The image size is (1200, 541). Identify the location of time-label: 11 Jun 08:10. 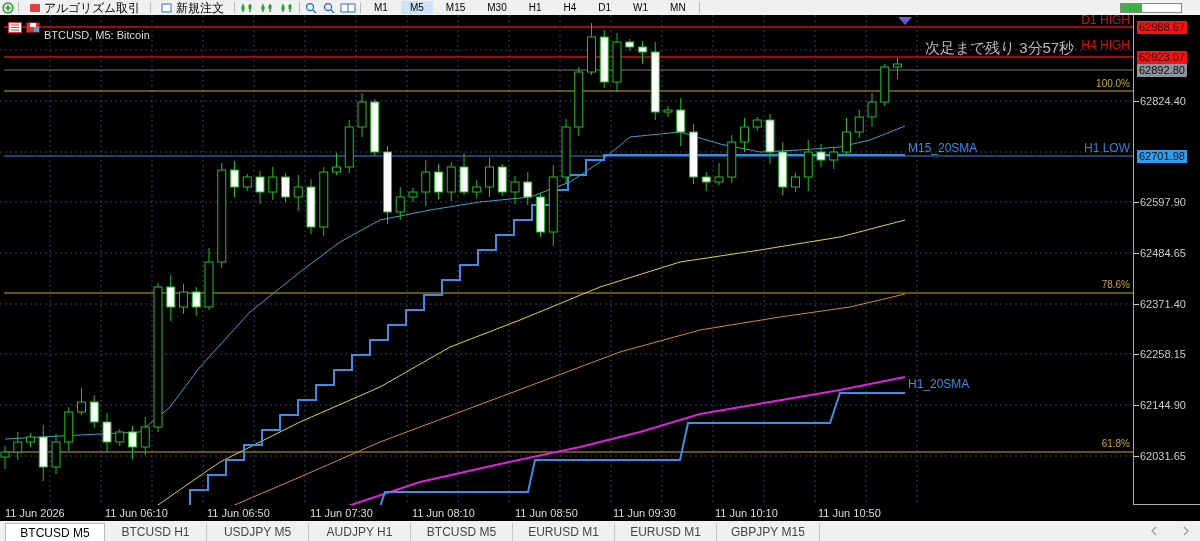
(443, 513).